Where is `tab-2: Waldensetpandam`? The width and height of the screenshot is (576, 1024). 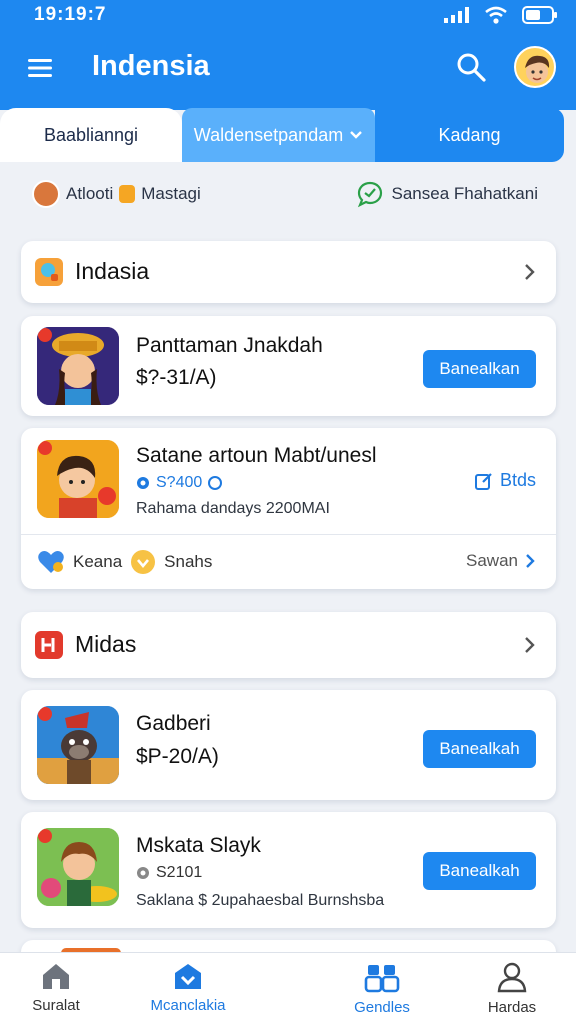 tab-2: Waldensetpandam is located at coordinates (278, 135).